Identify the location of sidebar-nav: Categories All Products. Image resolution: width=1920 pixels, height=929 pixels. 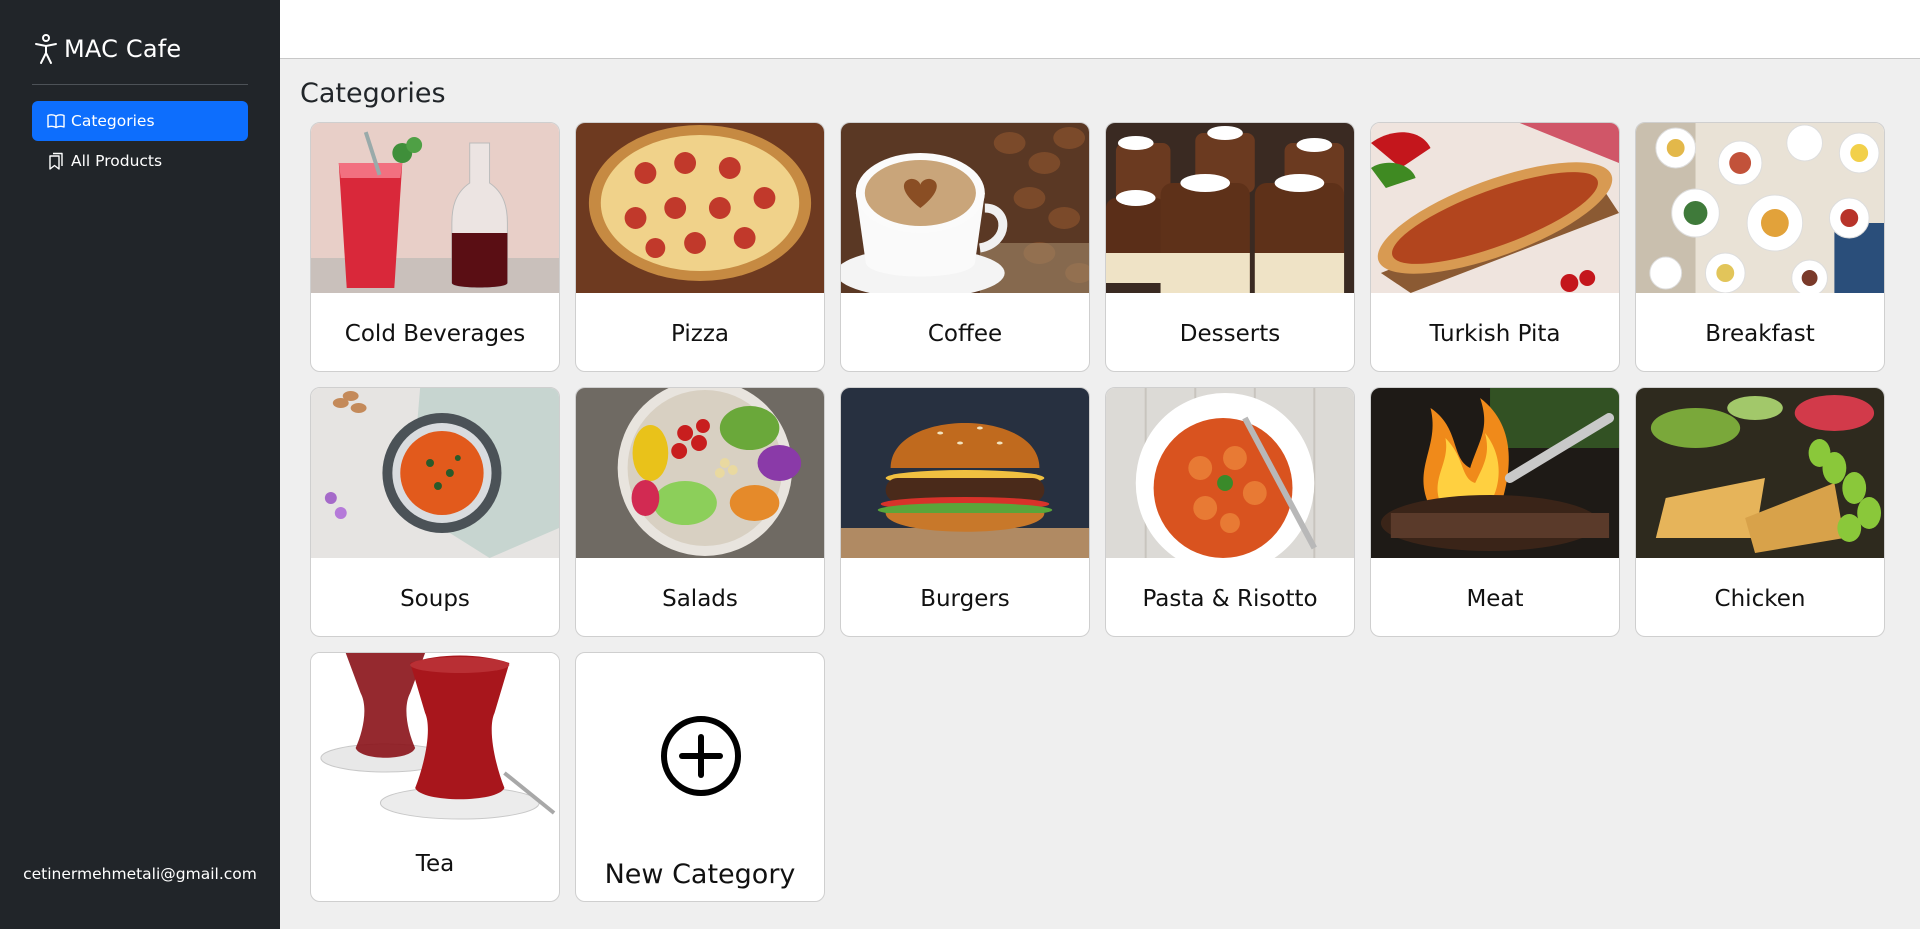
(140, 141).